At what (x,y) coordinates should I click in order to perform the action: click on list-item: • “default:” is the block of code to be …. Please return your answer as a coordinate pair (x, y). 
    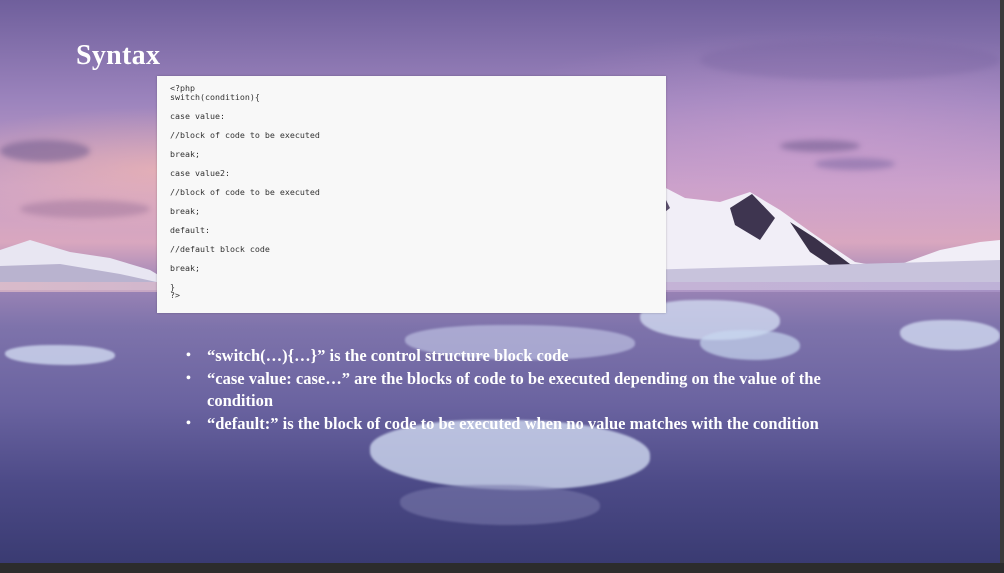
    Looking at the image, I should click on (536, 424).